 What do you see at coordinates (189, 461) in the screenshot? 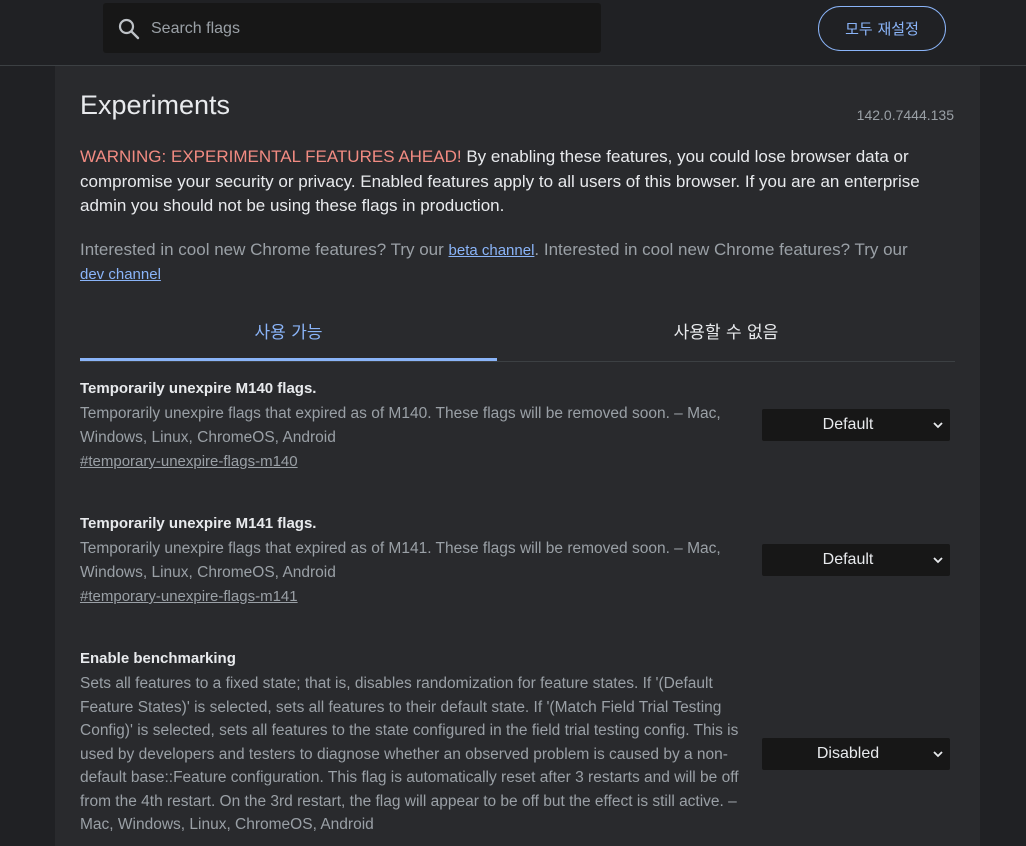
I see `flag-anchor-link: #temporary-unexpire-flags-m140` at bounding box center [189, 461].